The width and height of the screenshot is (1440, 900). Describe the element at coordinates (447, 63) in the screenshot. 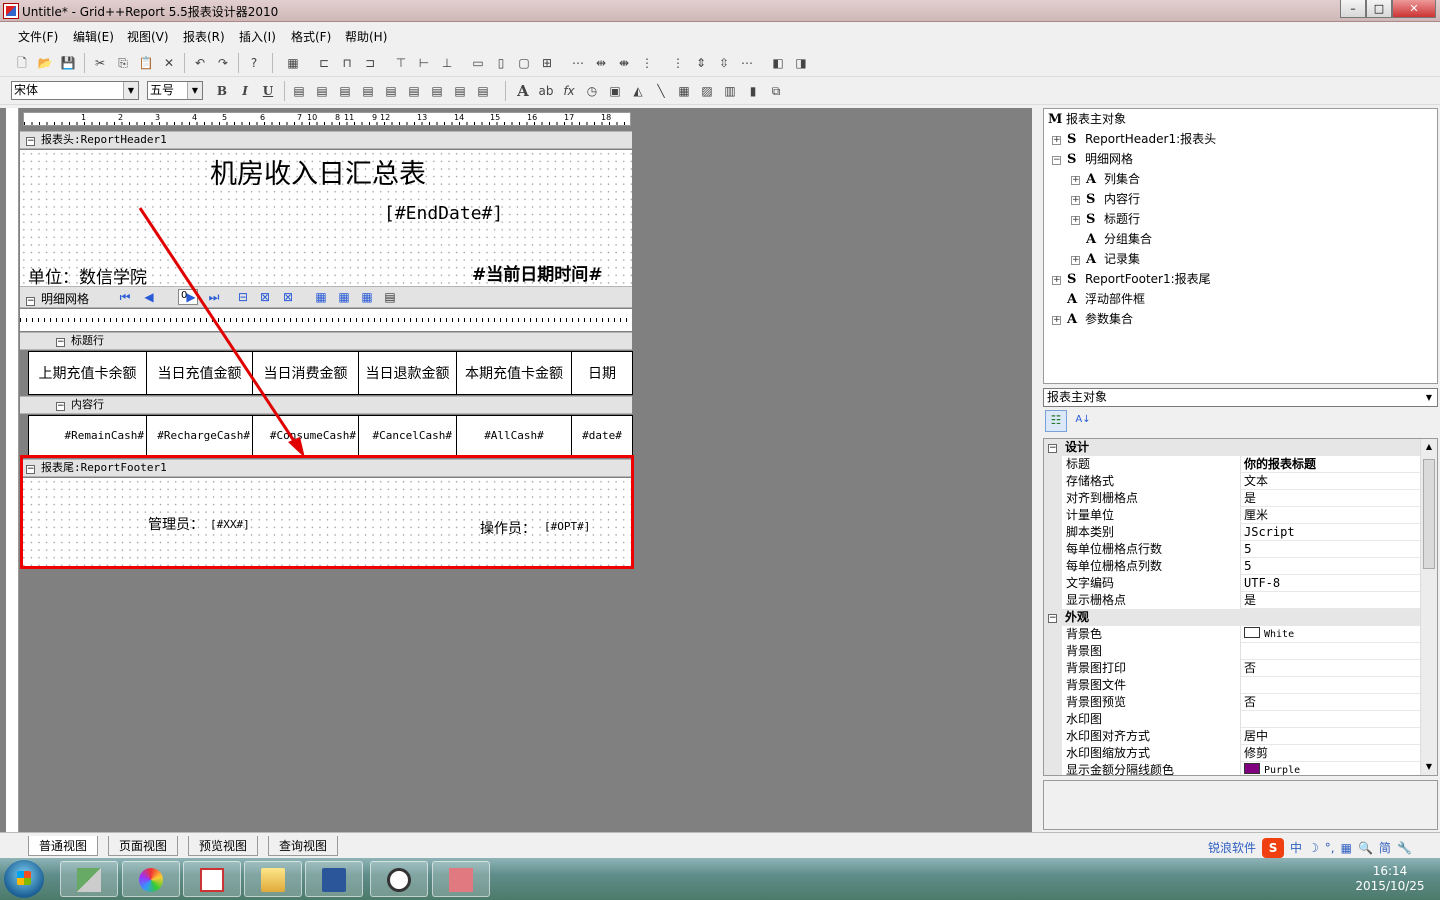

I see `align-bottom-icon: ⊥` at that location.